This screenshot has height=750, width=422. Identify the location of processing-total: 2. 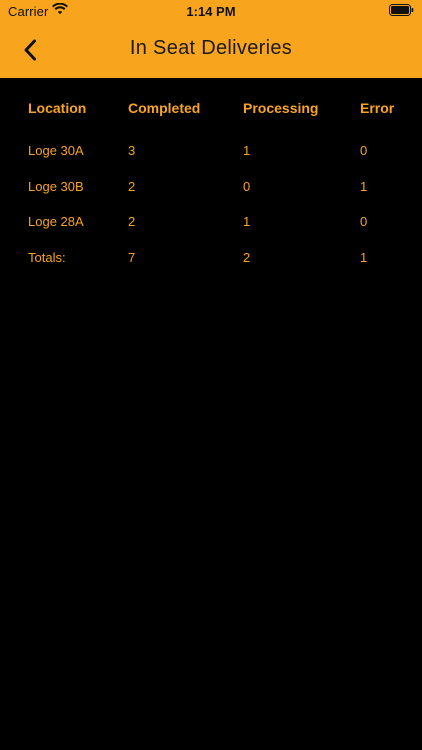
(247, 257).